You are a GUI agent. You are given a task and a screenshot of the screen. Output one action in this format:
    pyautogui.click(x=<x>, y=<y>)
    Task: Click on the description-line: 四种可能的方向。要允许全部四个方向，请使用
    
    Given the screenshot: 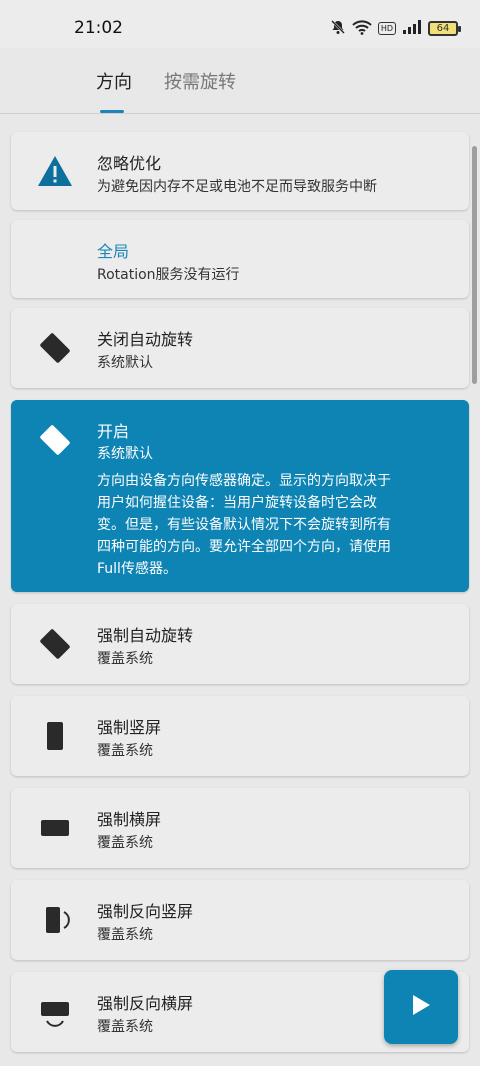 What is the action you would take?
    pyautogui.click(x=244, y=547)
    